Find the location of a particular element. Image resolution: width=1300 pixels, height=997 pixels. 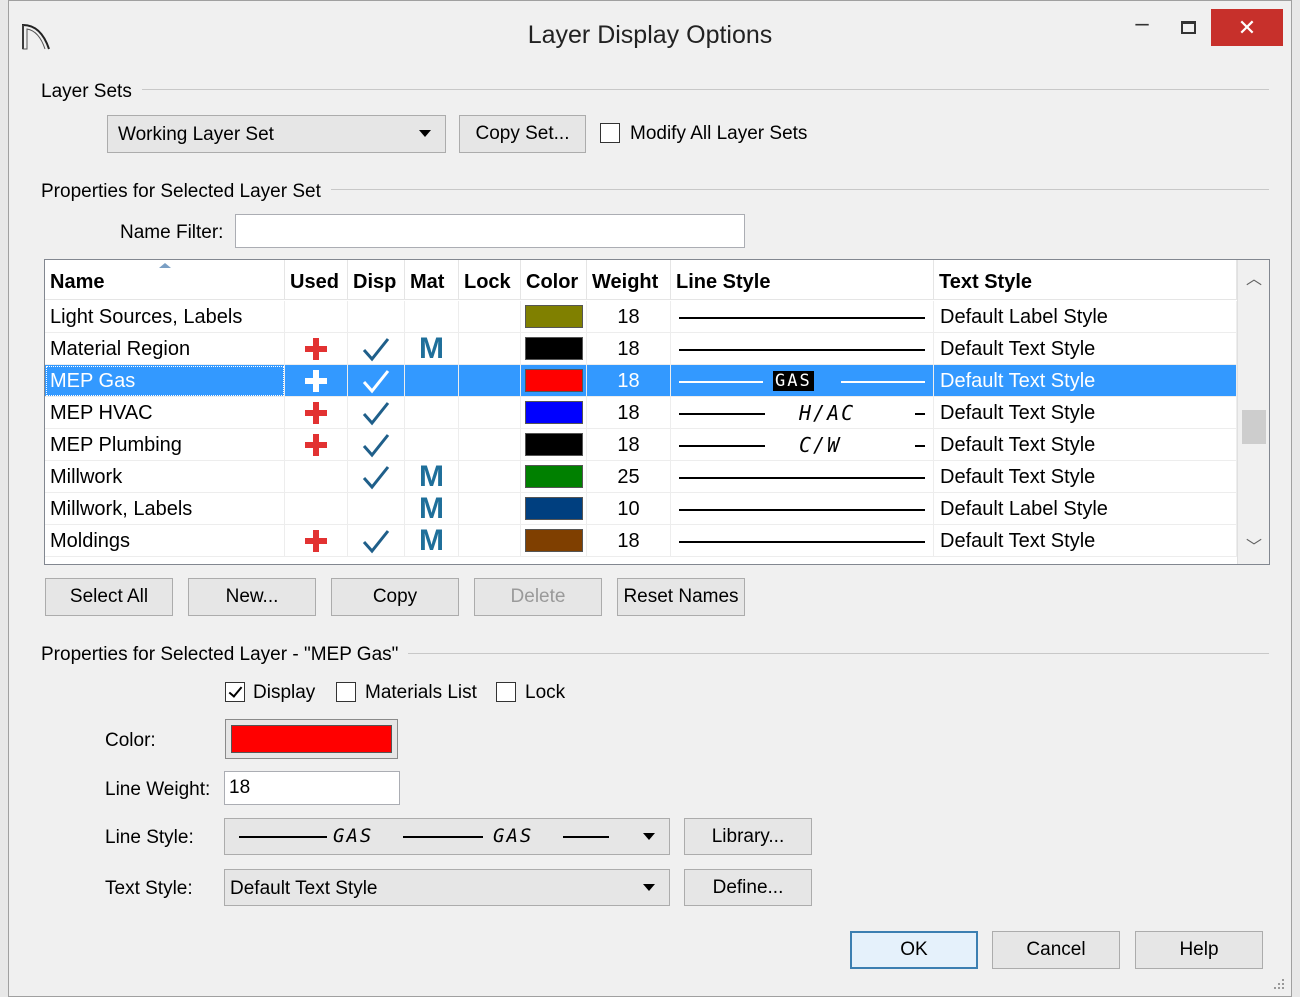

line-style-cell: H/AC is located at coordinates (802, 413).